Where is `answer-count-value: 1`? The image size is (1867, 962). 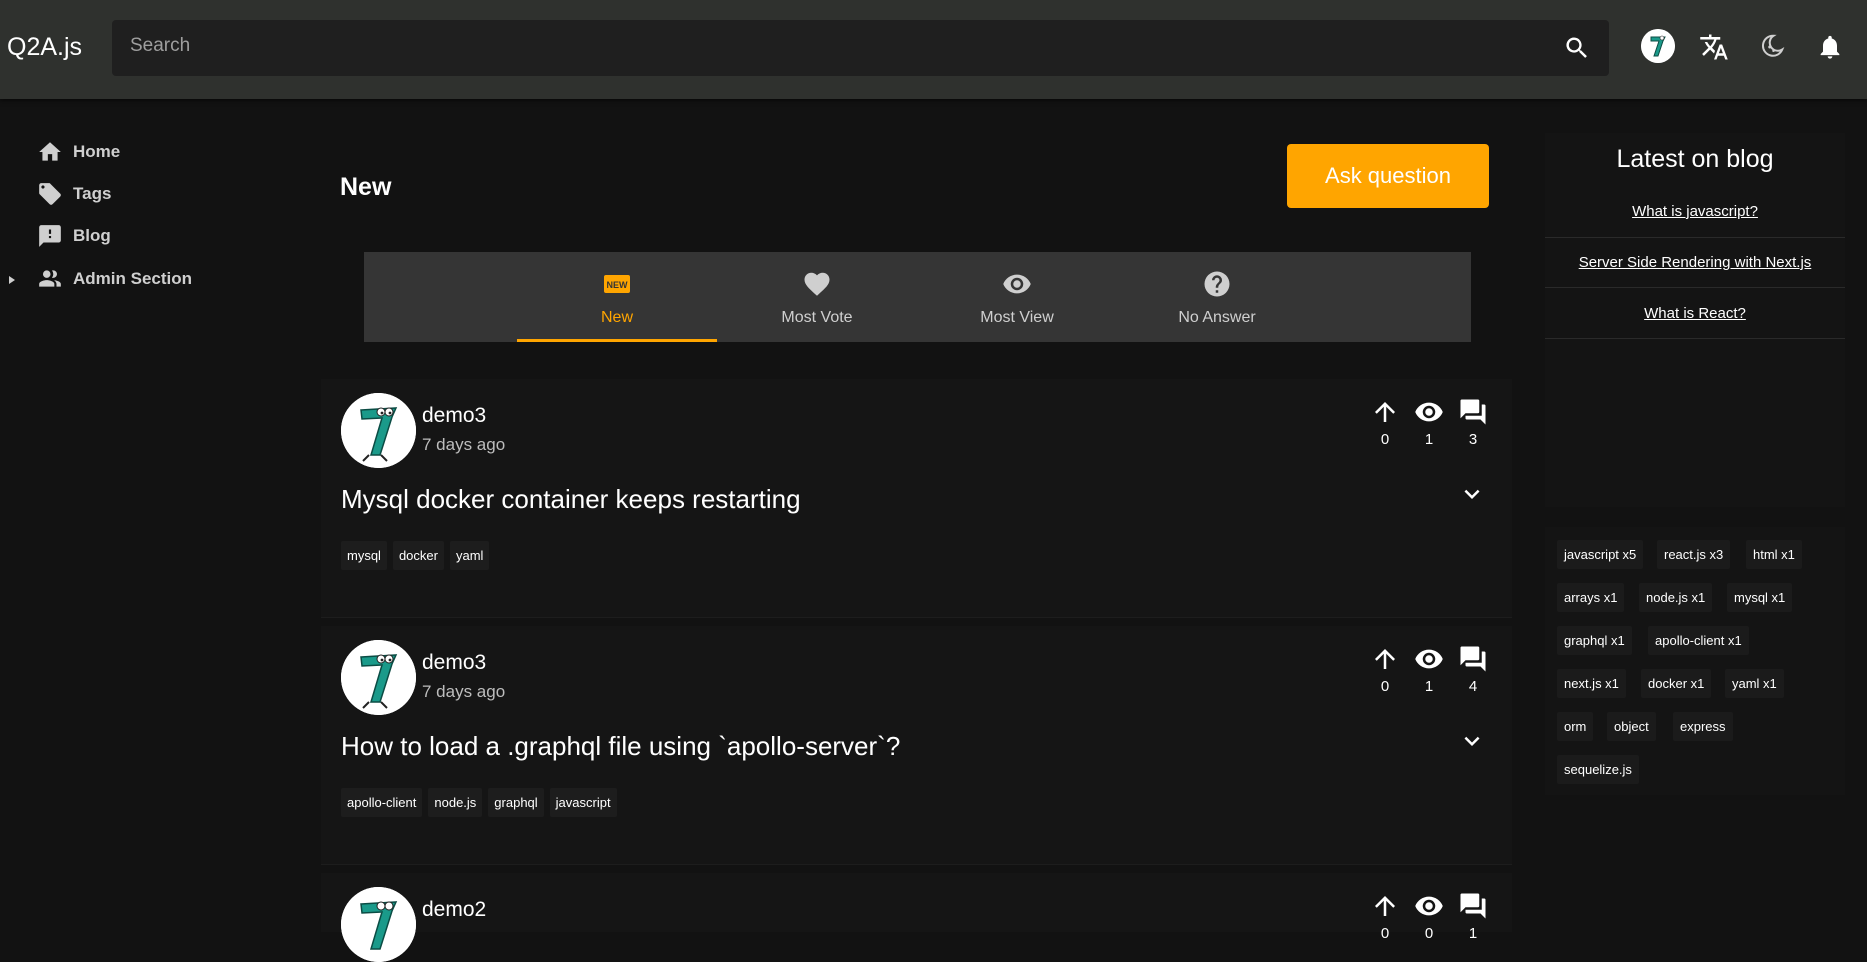
answer-count-value: 1 is located at coordinates (1473, 933).